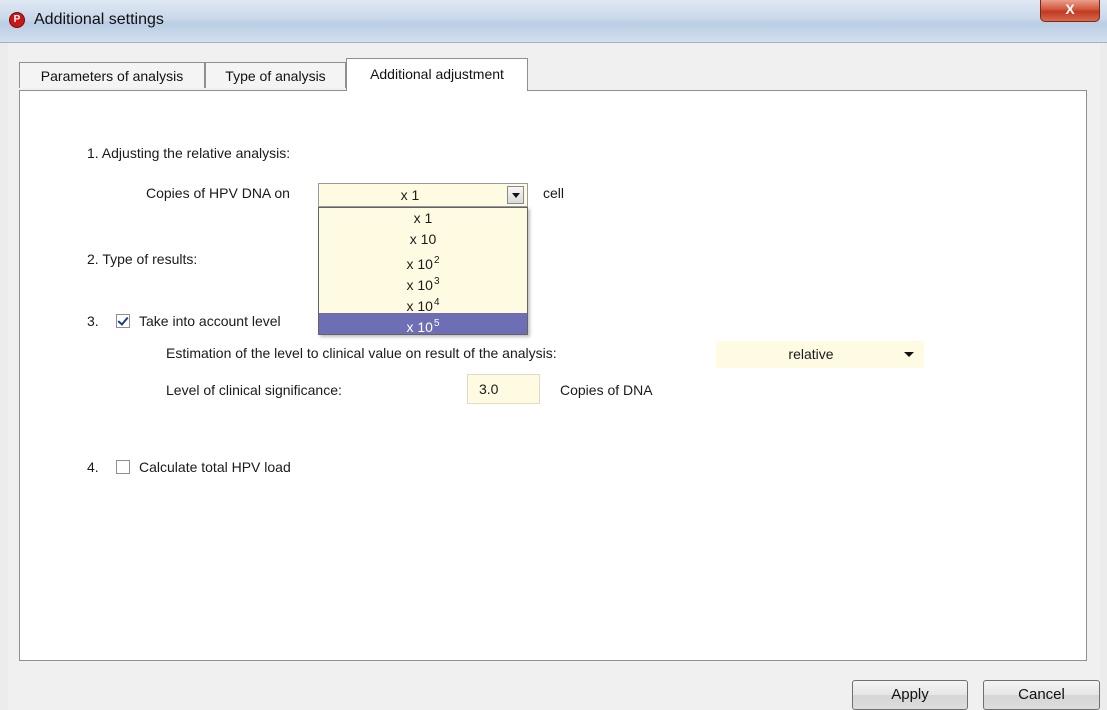 This screenshot has height=710, width=1107. Describe the element at coordinates (99, 19) in the screenshot. I see `window-title: Additional settings` at that location.